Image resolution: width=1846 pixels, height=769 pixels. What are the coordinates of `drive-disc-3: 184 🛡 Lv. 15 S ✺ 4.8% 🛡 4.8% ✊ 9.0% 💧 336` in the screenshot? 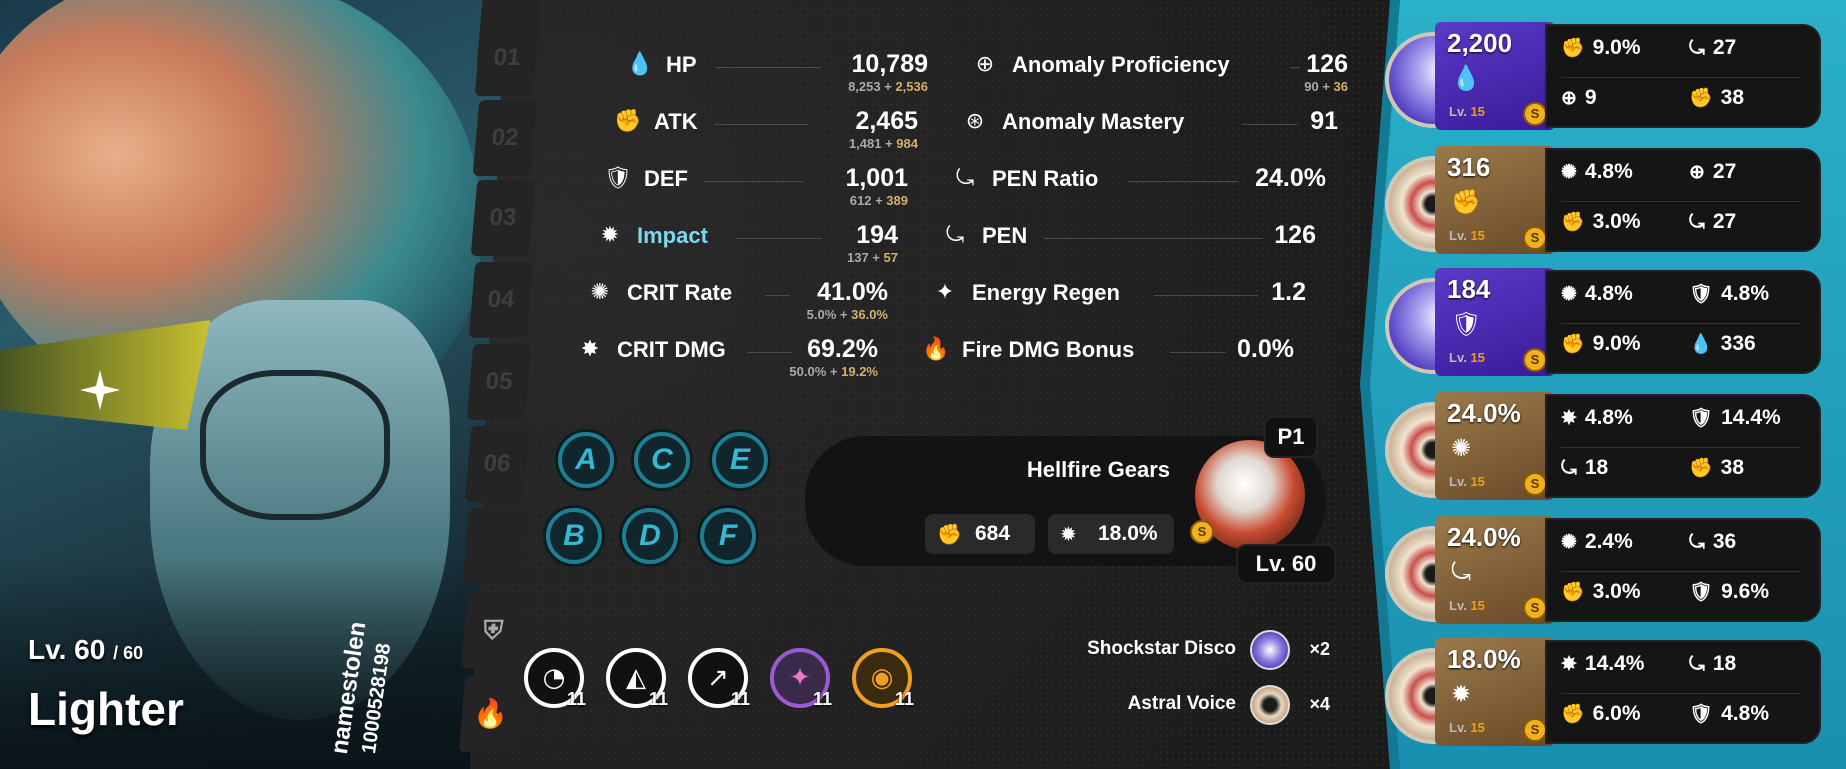 It's located at (1605, 322).